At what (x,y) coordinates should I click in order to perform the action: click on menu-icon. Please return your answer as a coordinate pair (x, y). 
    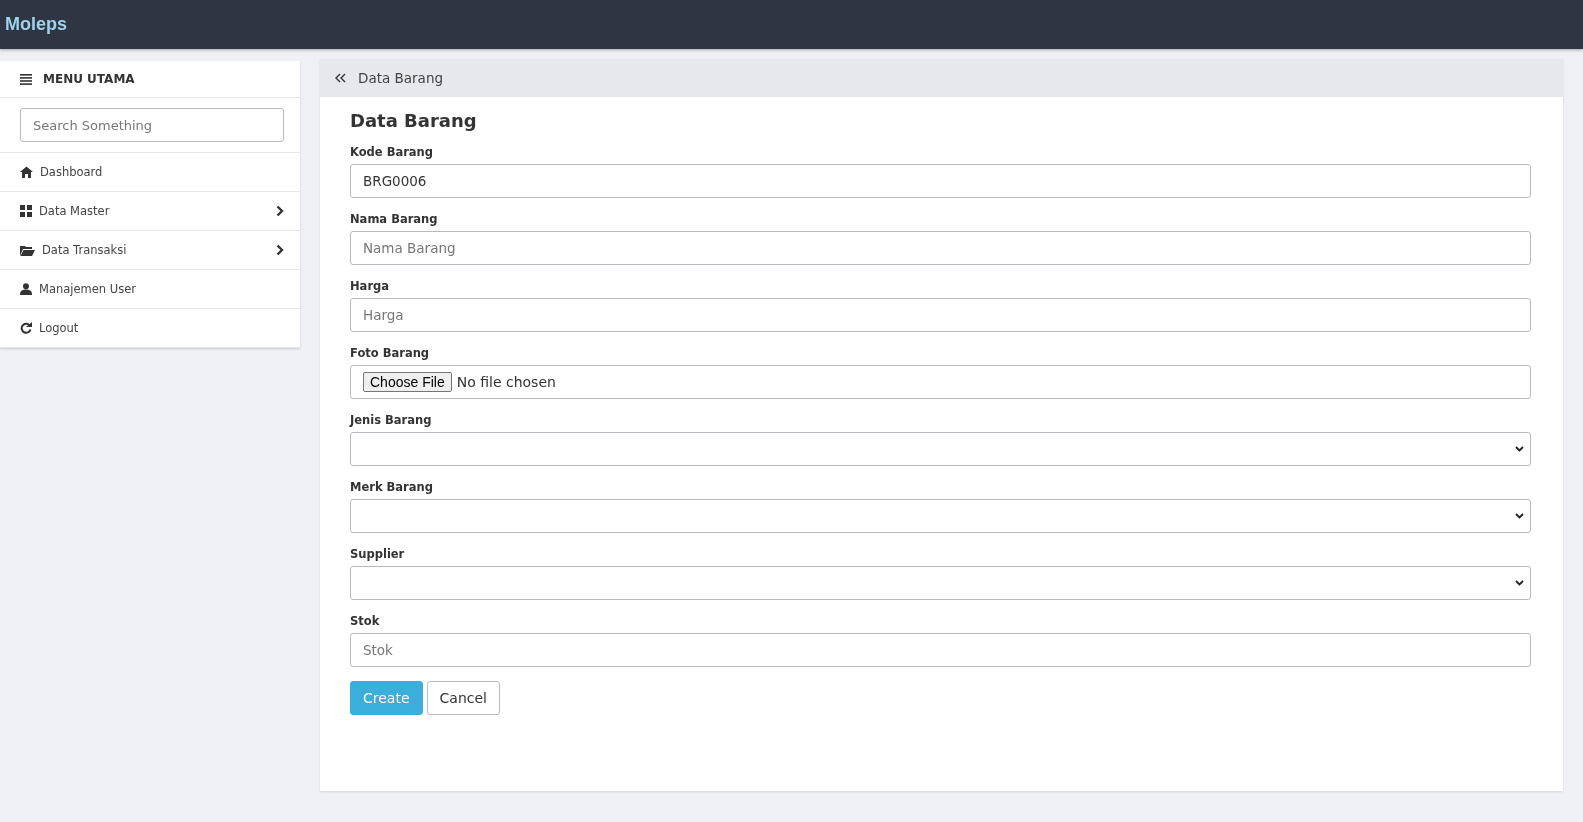
    Looking at the image, I should click on (26, 79).